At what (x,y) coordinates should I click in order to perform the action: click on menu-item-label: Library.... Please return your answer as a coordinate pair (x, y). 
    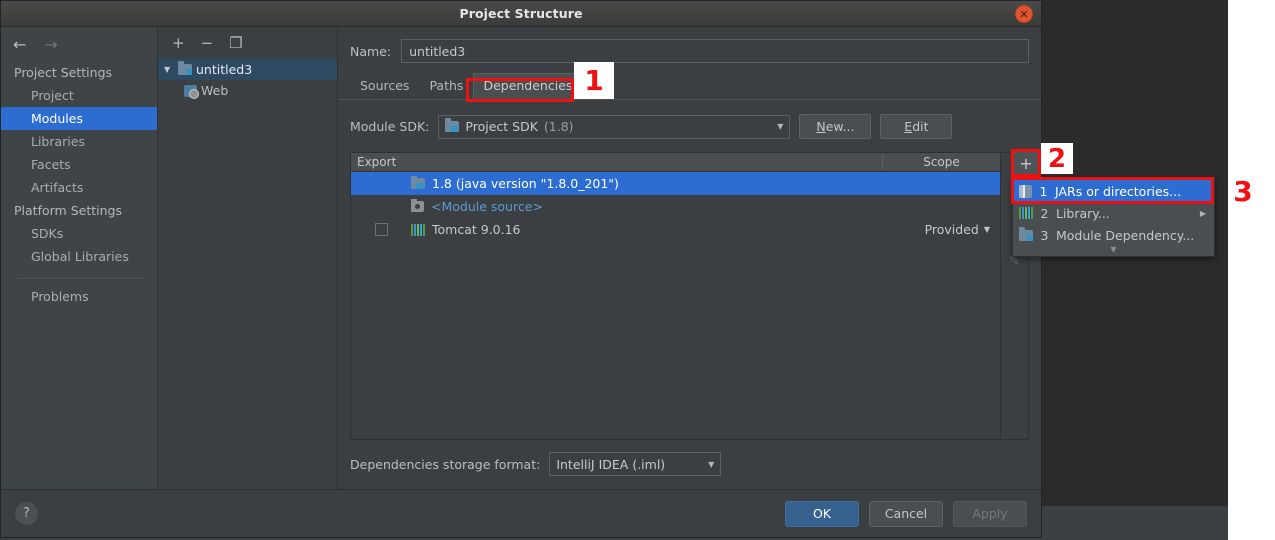
    Looking at the image, I should click on (1083, 213).